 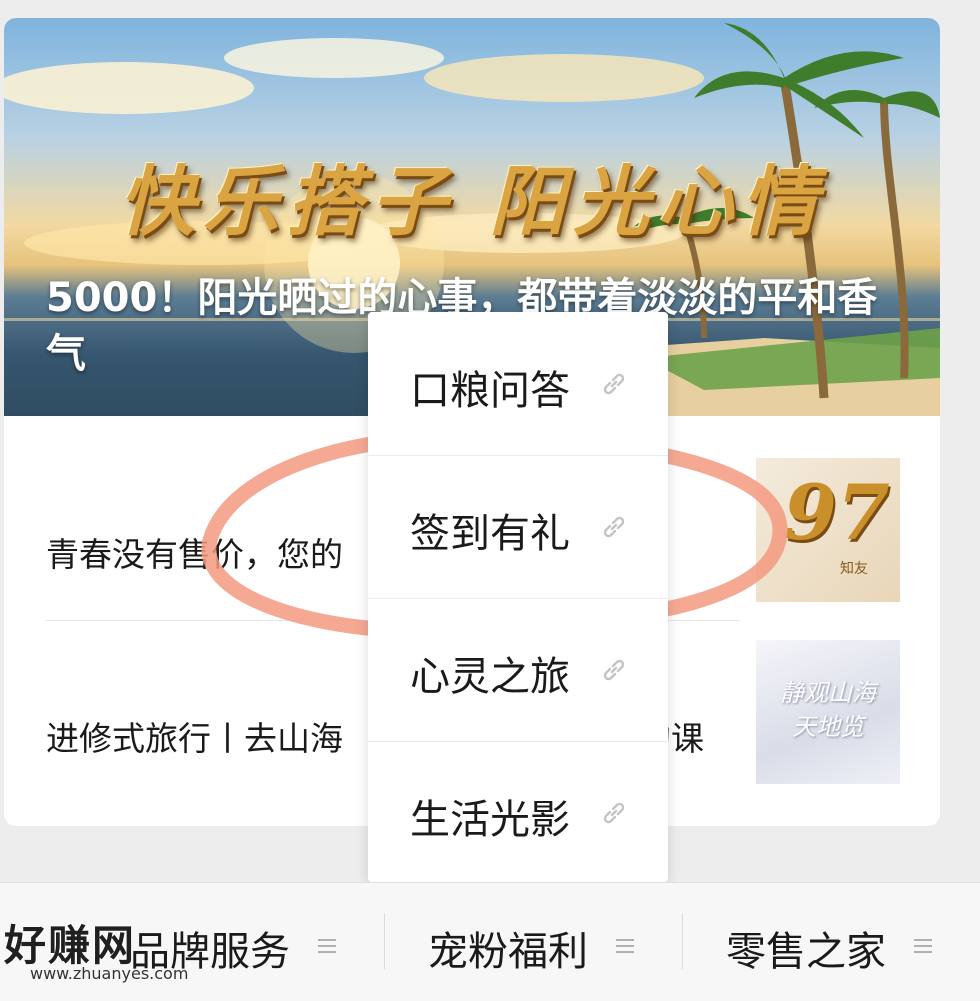 I want to click on menu-item-soul-journey: 心灵之旅, so click(x=518, y=670).